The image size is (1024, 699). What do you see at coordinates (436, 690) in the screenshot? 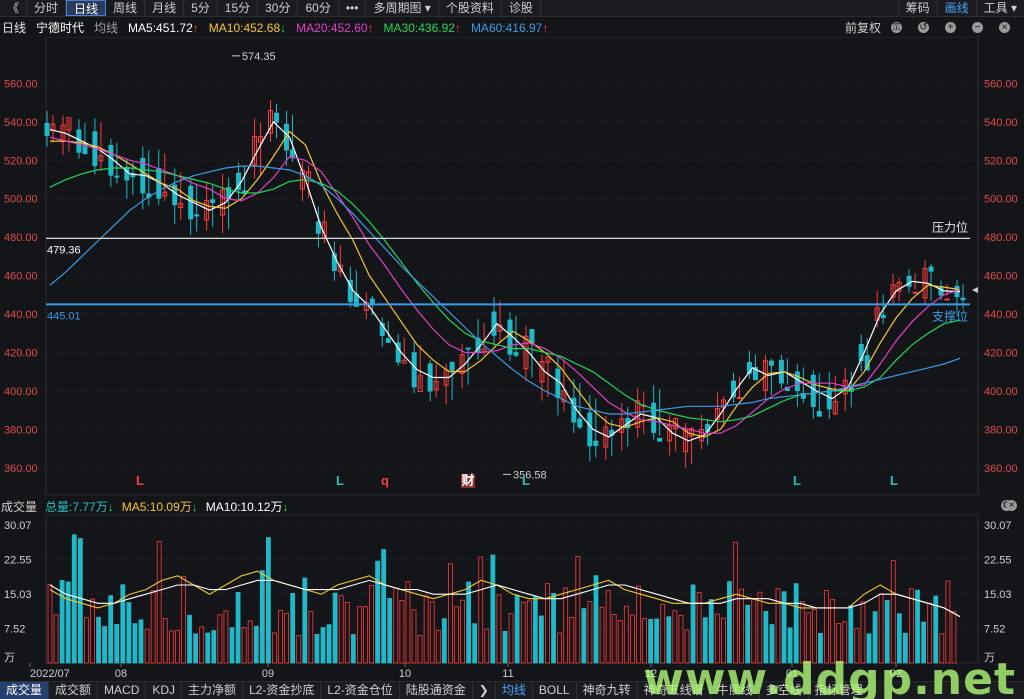
I see `indicator-tab-7: 陆股通资金` at bounding box center [436, 690].